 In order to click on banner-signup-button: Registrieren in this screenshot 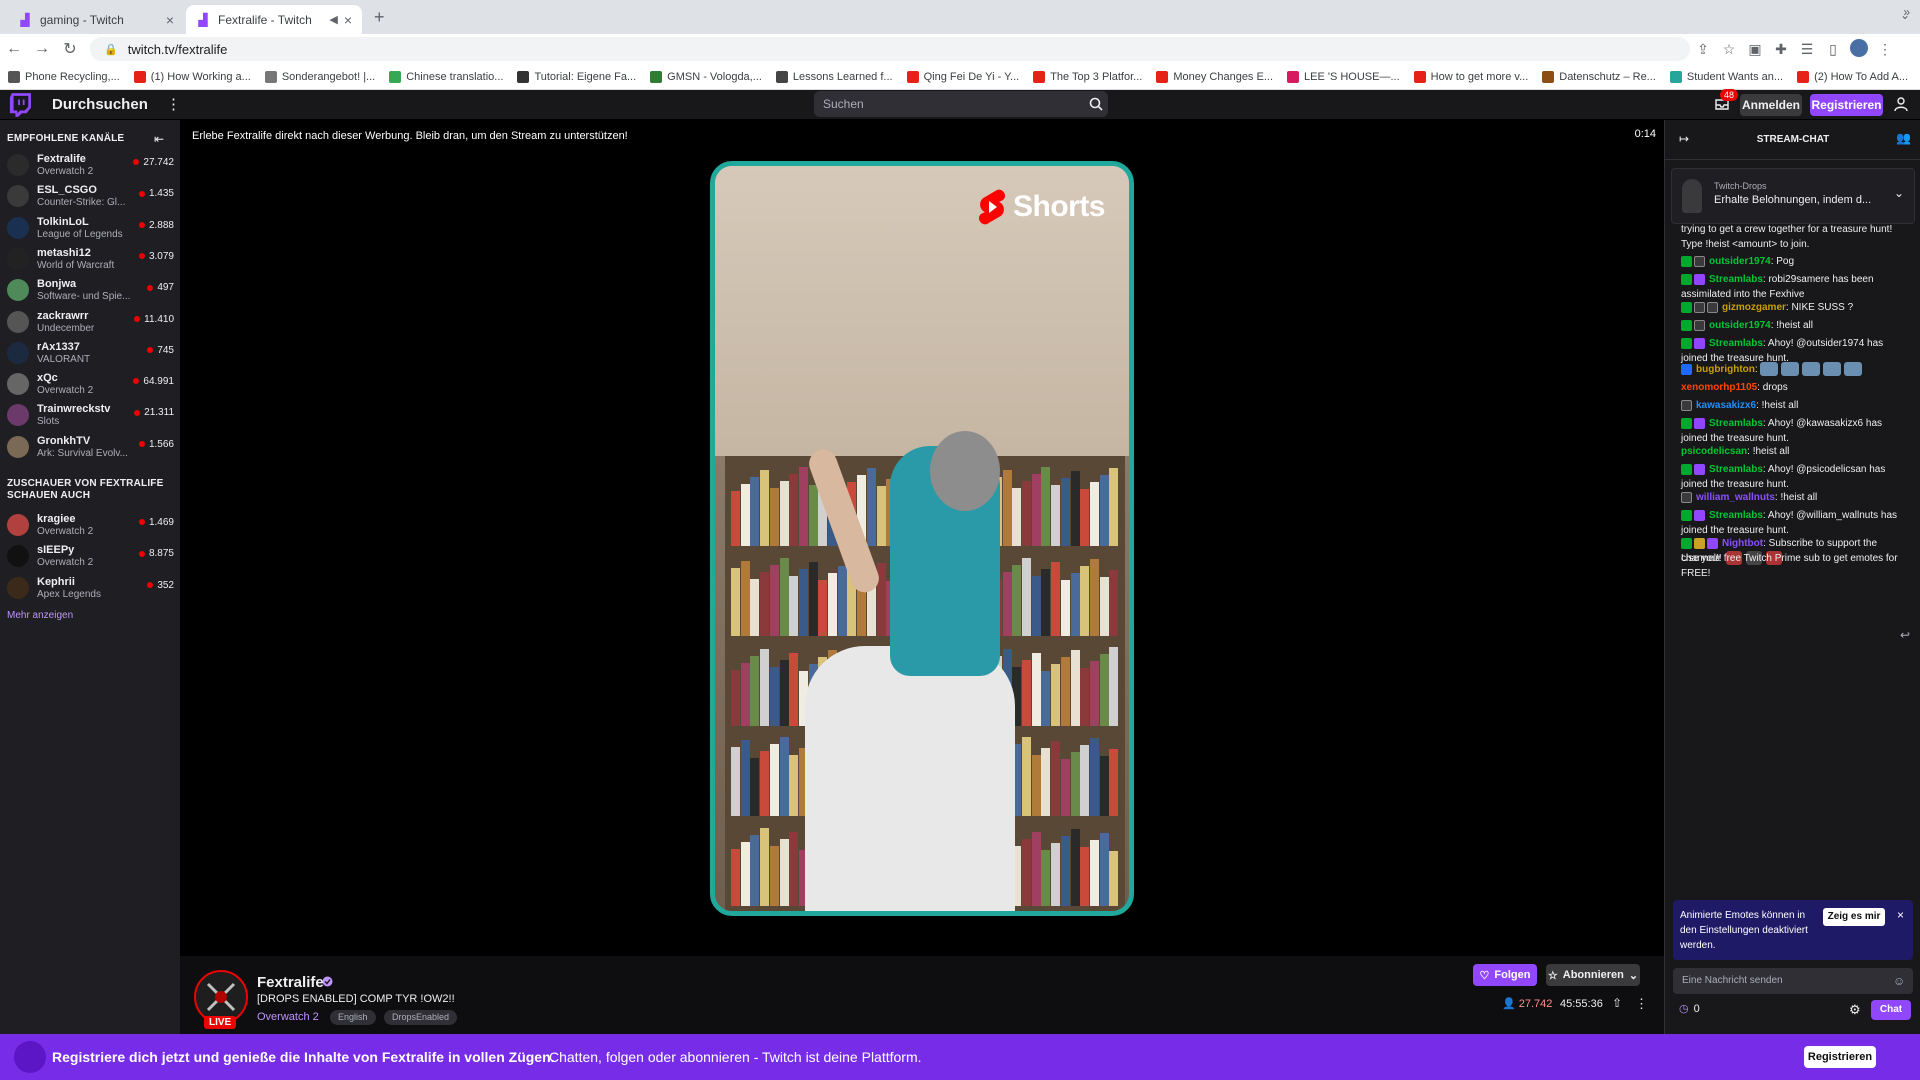, I will do `click(1840, 1057)`.